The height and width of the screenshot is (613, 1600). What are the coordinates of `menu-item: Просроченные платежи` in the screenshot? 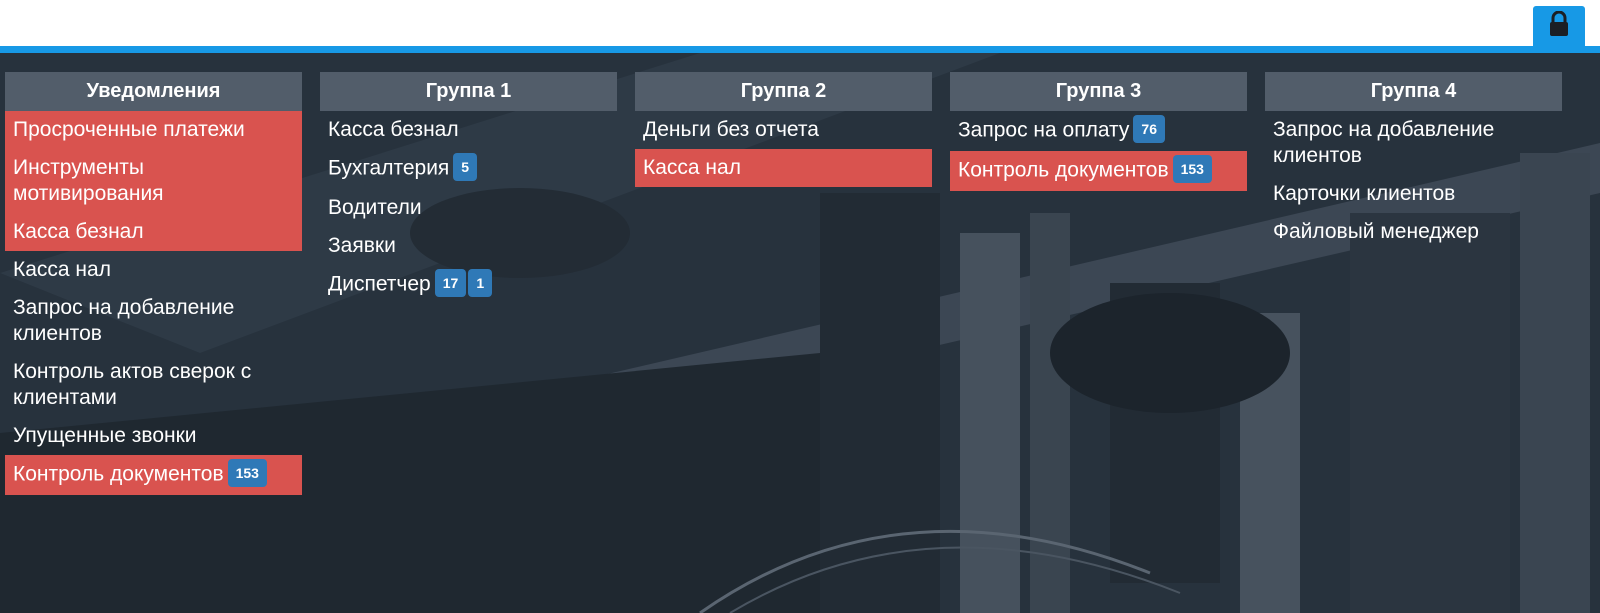 It's located at (153, 130).